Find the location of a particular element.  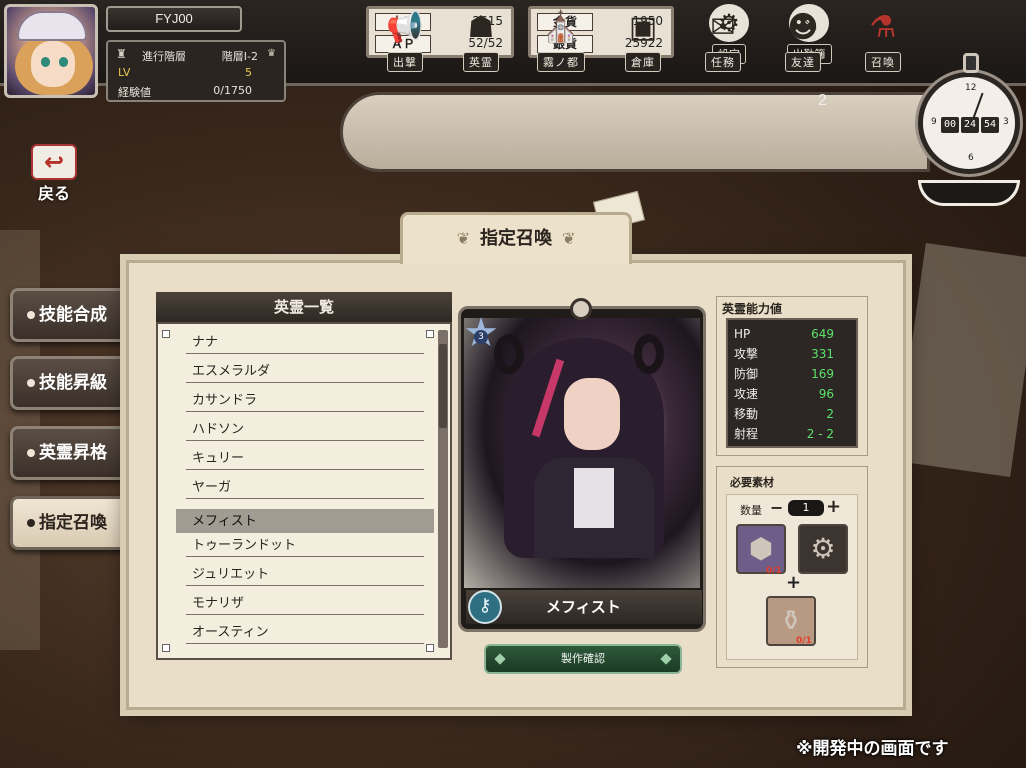

nav-label: 召喚 is located at coordinates (883, 62).